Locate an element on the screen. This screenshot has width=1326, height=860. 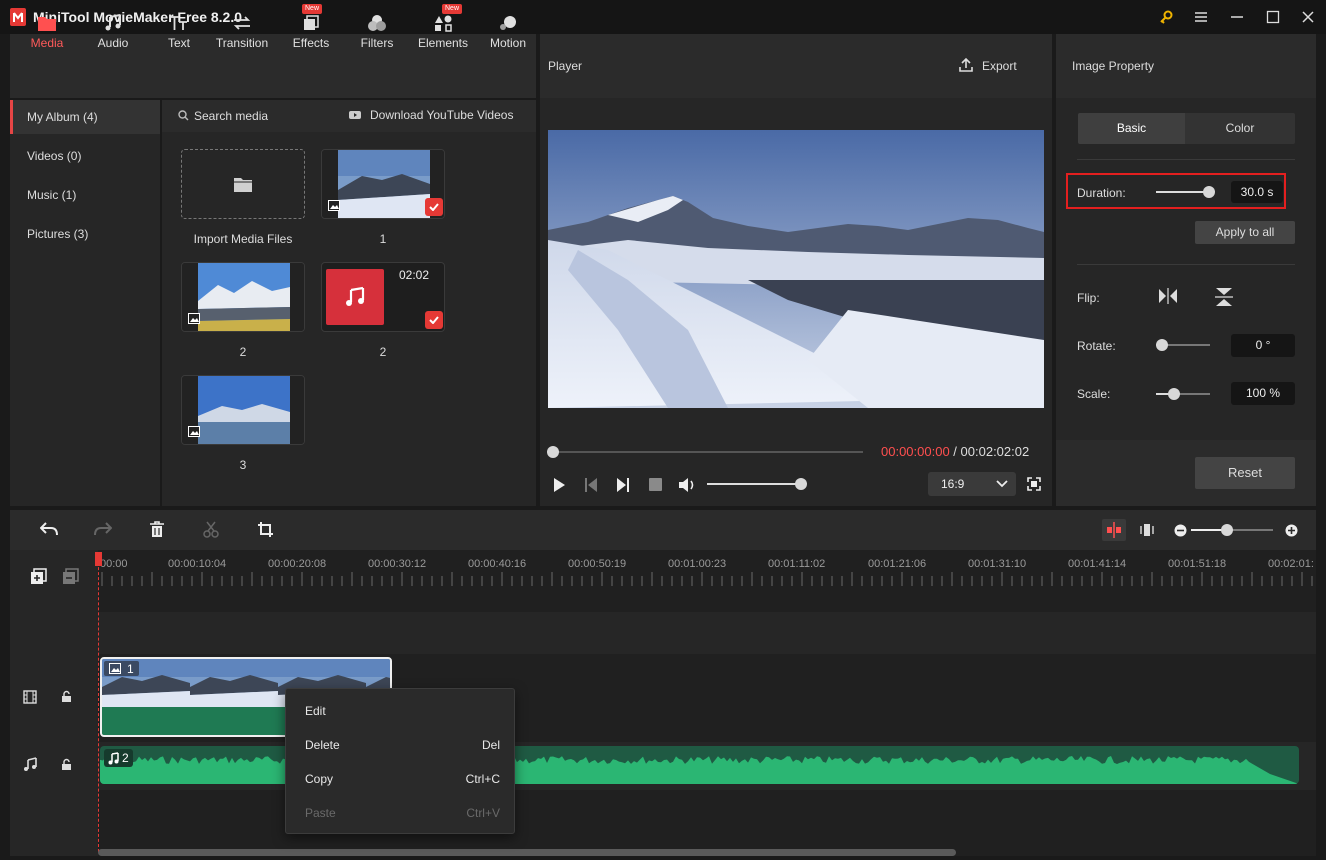
media-folder-icon is located at coordinates (47, 23).